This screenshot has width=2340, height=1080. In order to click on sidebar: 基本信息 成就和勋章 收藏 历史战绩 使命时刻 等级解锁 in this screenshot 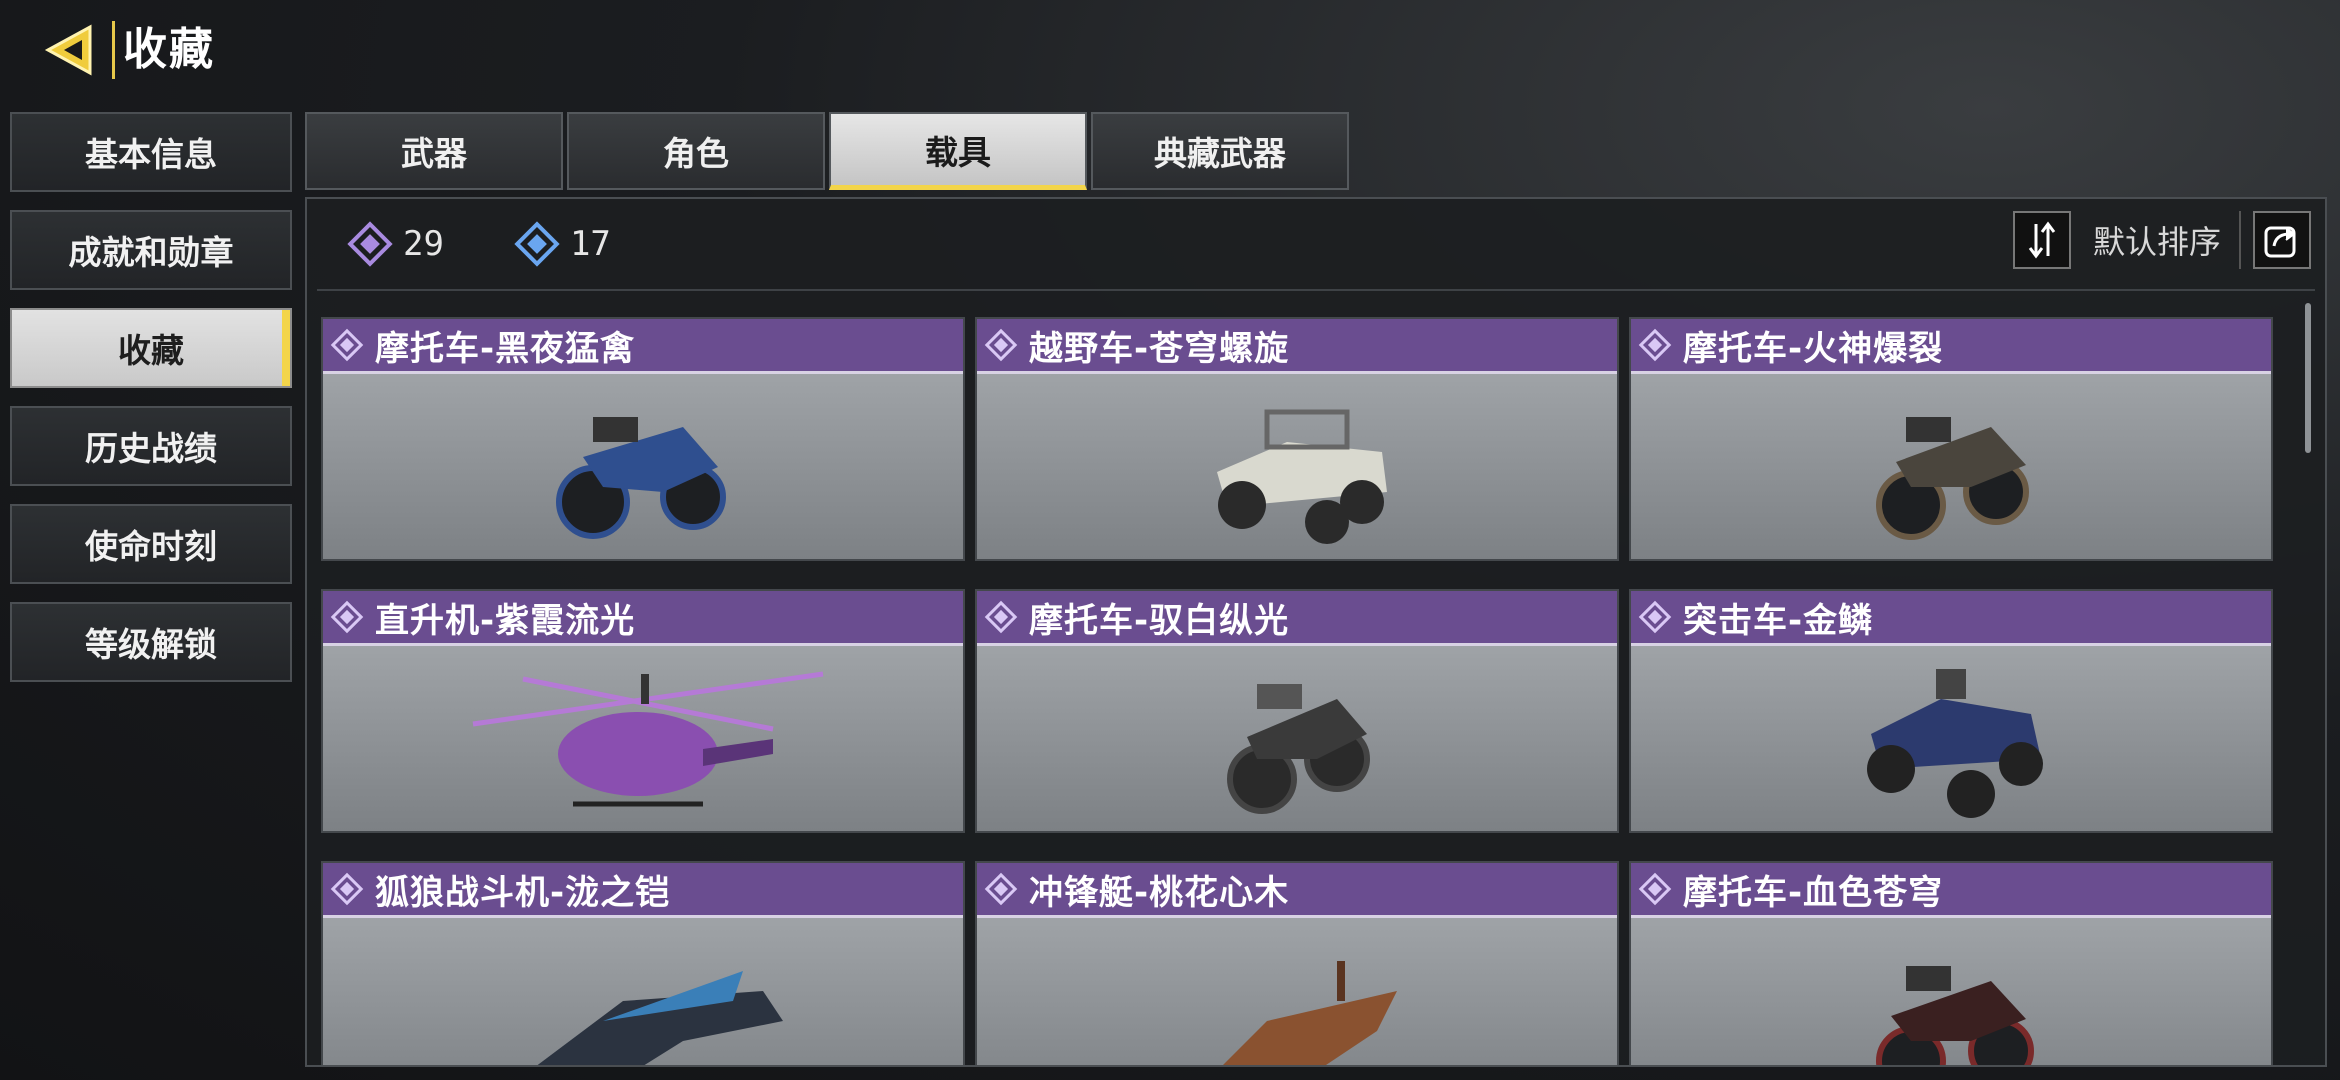, I will do `click(151, 406)`.